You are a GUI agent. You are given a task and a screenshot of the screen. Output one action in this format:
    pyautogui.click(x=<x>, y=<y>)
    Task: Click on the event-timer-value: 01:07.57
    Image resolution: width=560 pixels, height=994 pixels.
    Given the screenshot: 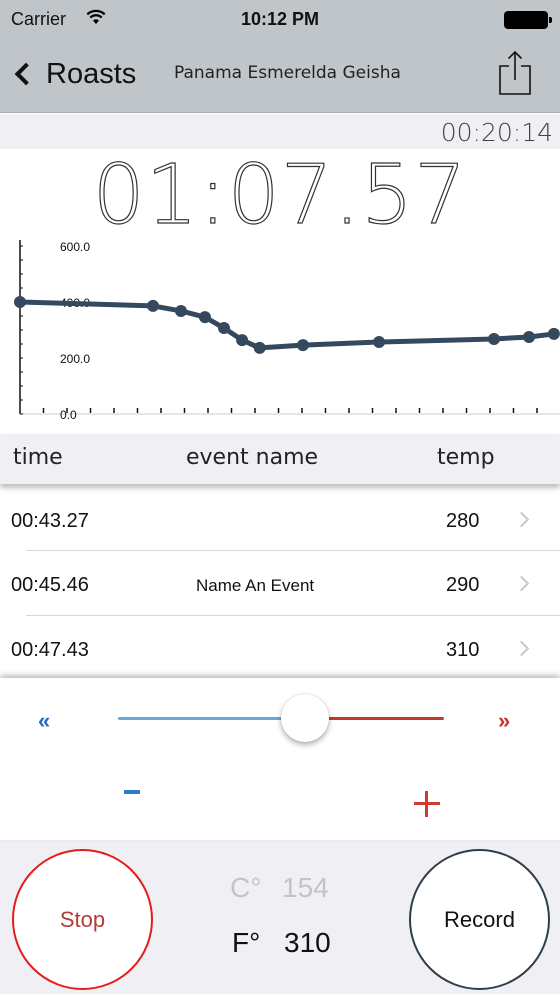 What is the action you would take?
    pyautogui.click(x=280, y=195)
    